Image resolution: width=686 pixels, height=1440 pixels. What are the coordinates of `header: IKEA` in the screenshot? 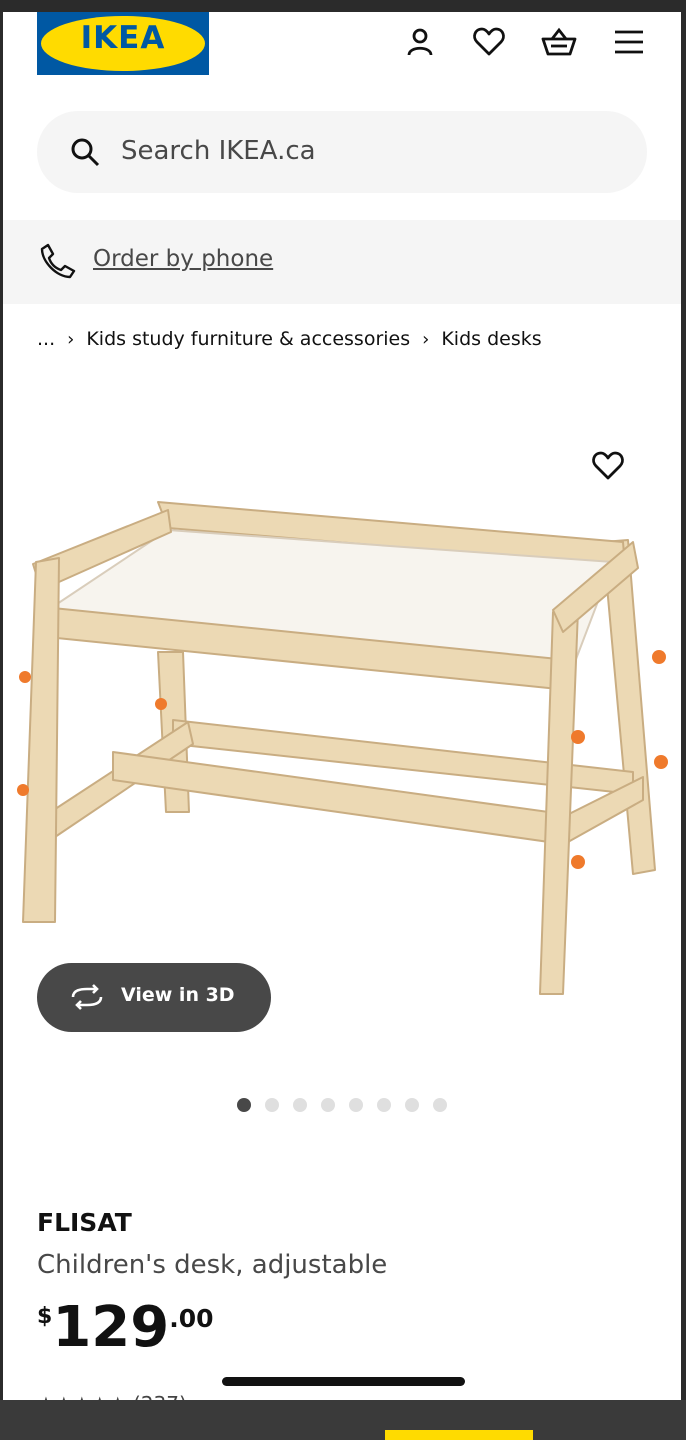 It's located at (342, 60).